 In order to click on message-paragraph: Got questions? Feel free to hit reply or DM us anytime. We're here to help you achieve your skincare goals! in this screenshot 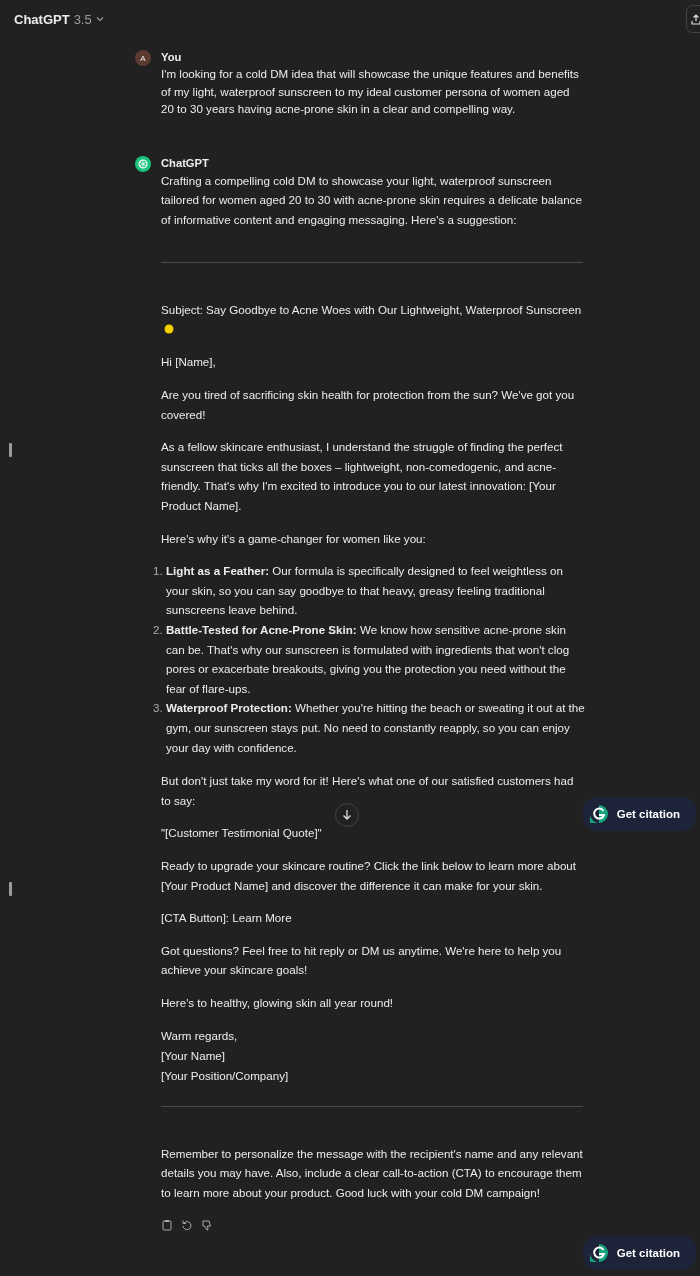, I will do `click(362, 960)`.